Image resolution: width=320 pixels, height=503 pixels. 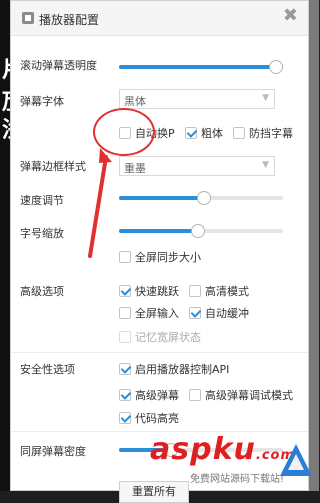 I want to click on close-icon: ✖, so click(x=290, y=16).